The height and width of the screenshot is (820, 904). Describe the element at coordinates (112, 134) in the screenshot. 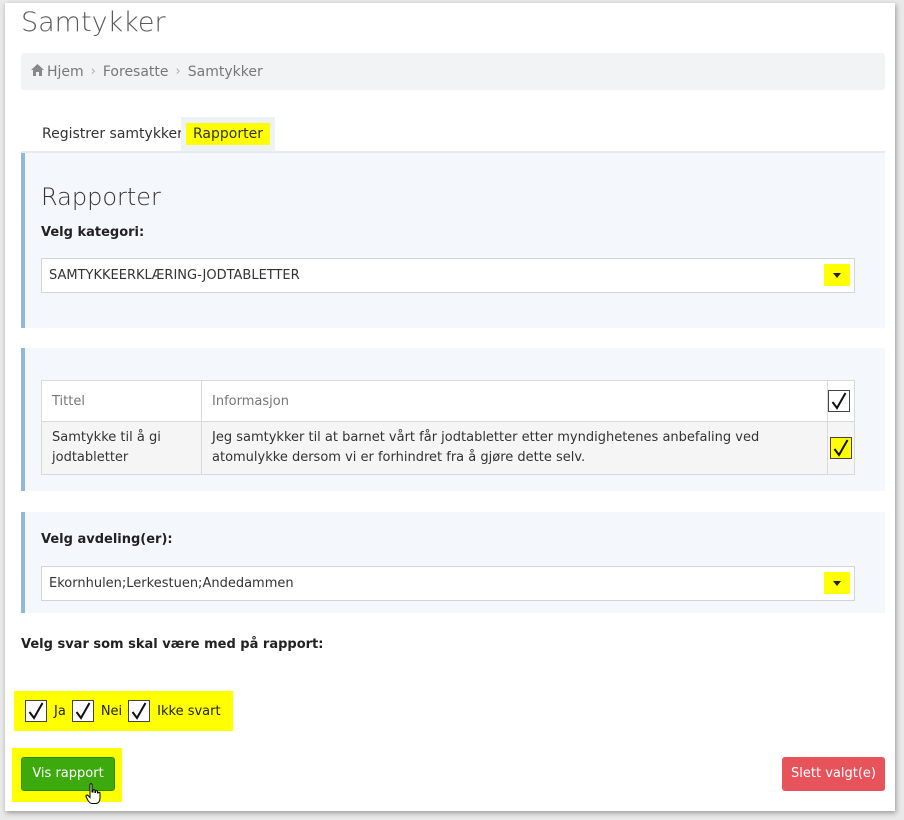

I see `tab-registrer-samtykker: Registrer samtykker` at that location.